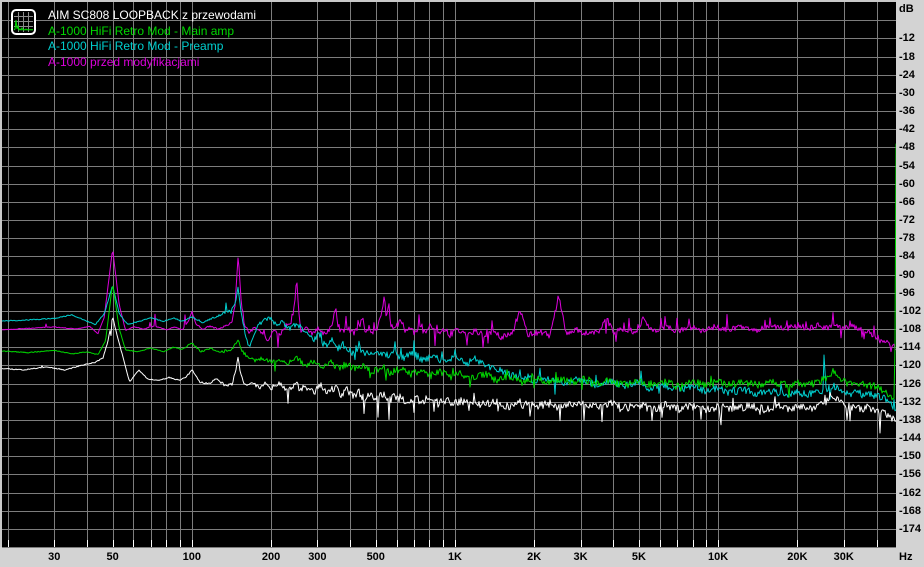 This screenshot has height=567, width=924. Describe the element at coordinates (375, 557) in the screenshot. I see `x-tick-label: 500` at that location.